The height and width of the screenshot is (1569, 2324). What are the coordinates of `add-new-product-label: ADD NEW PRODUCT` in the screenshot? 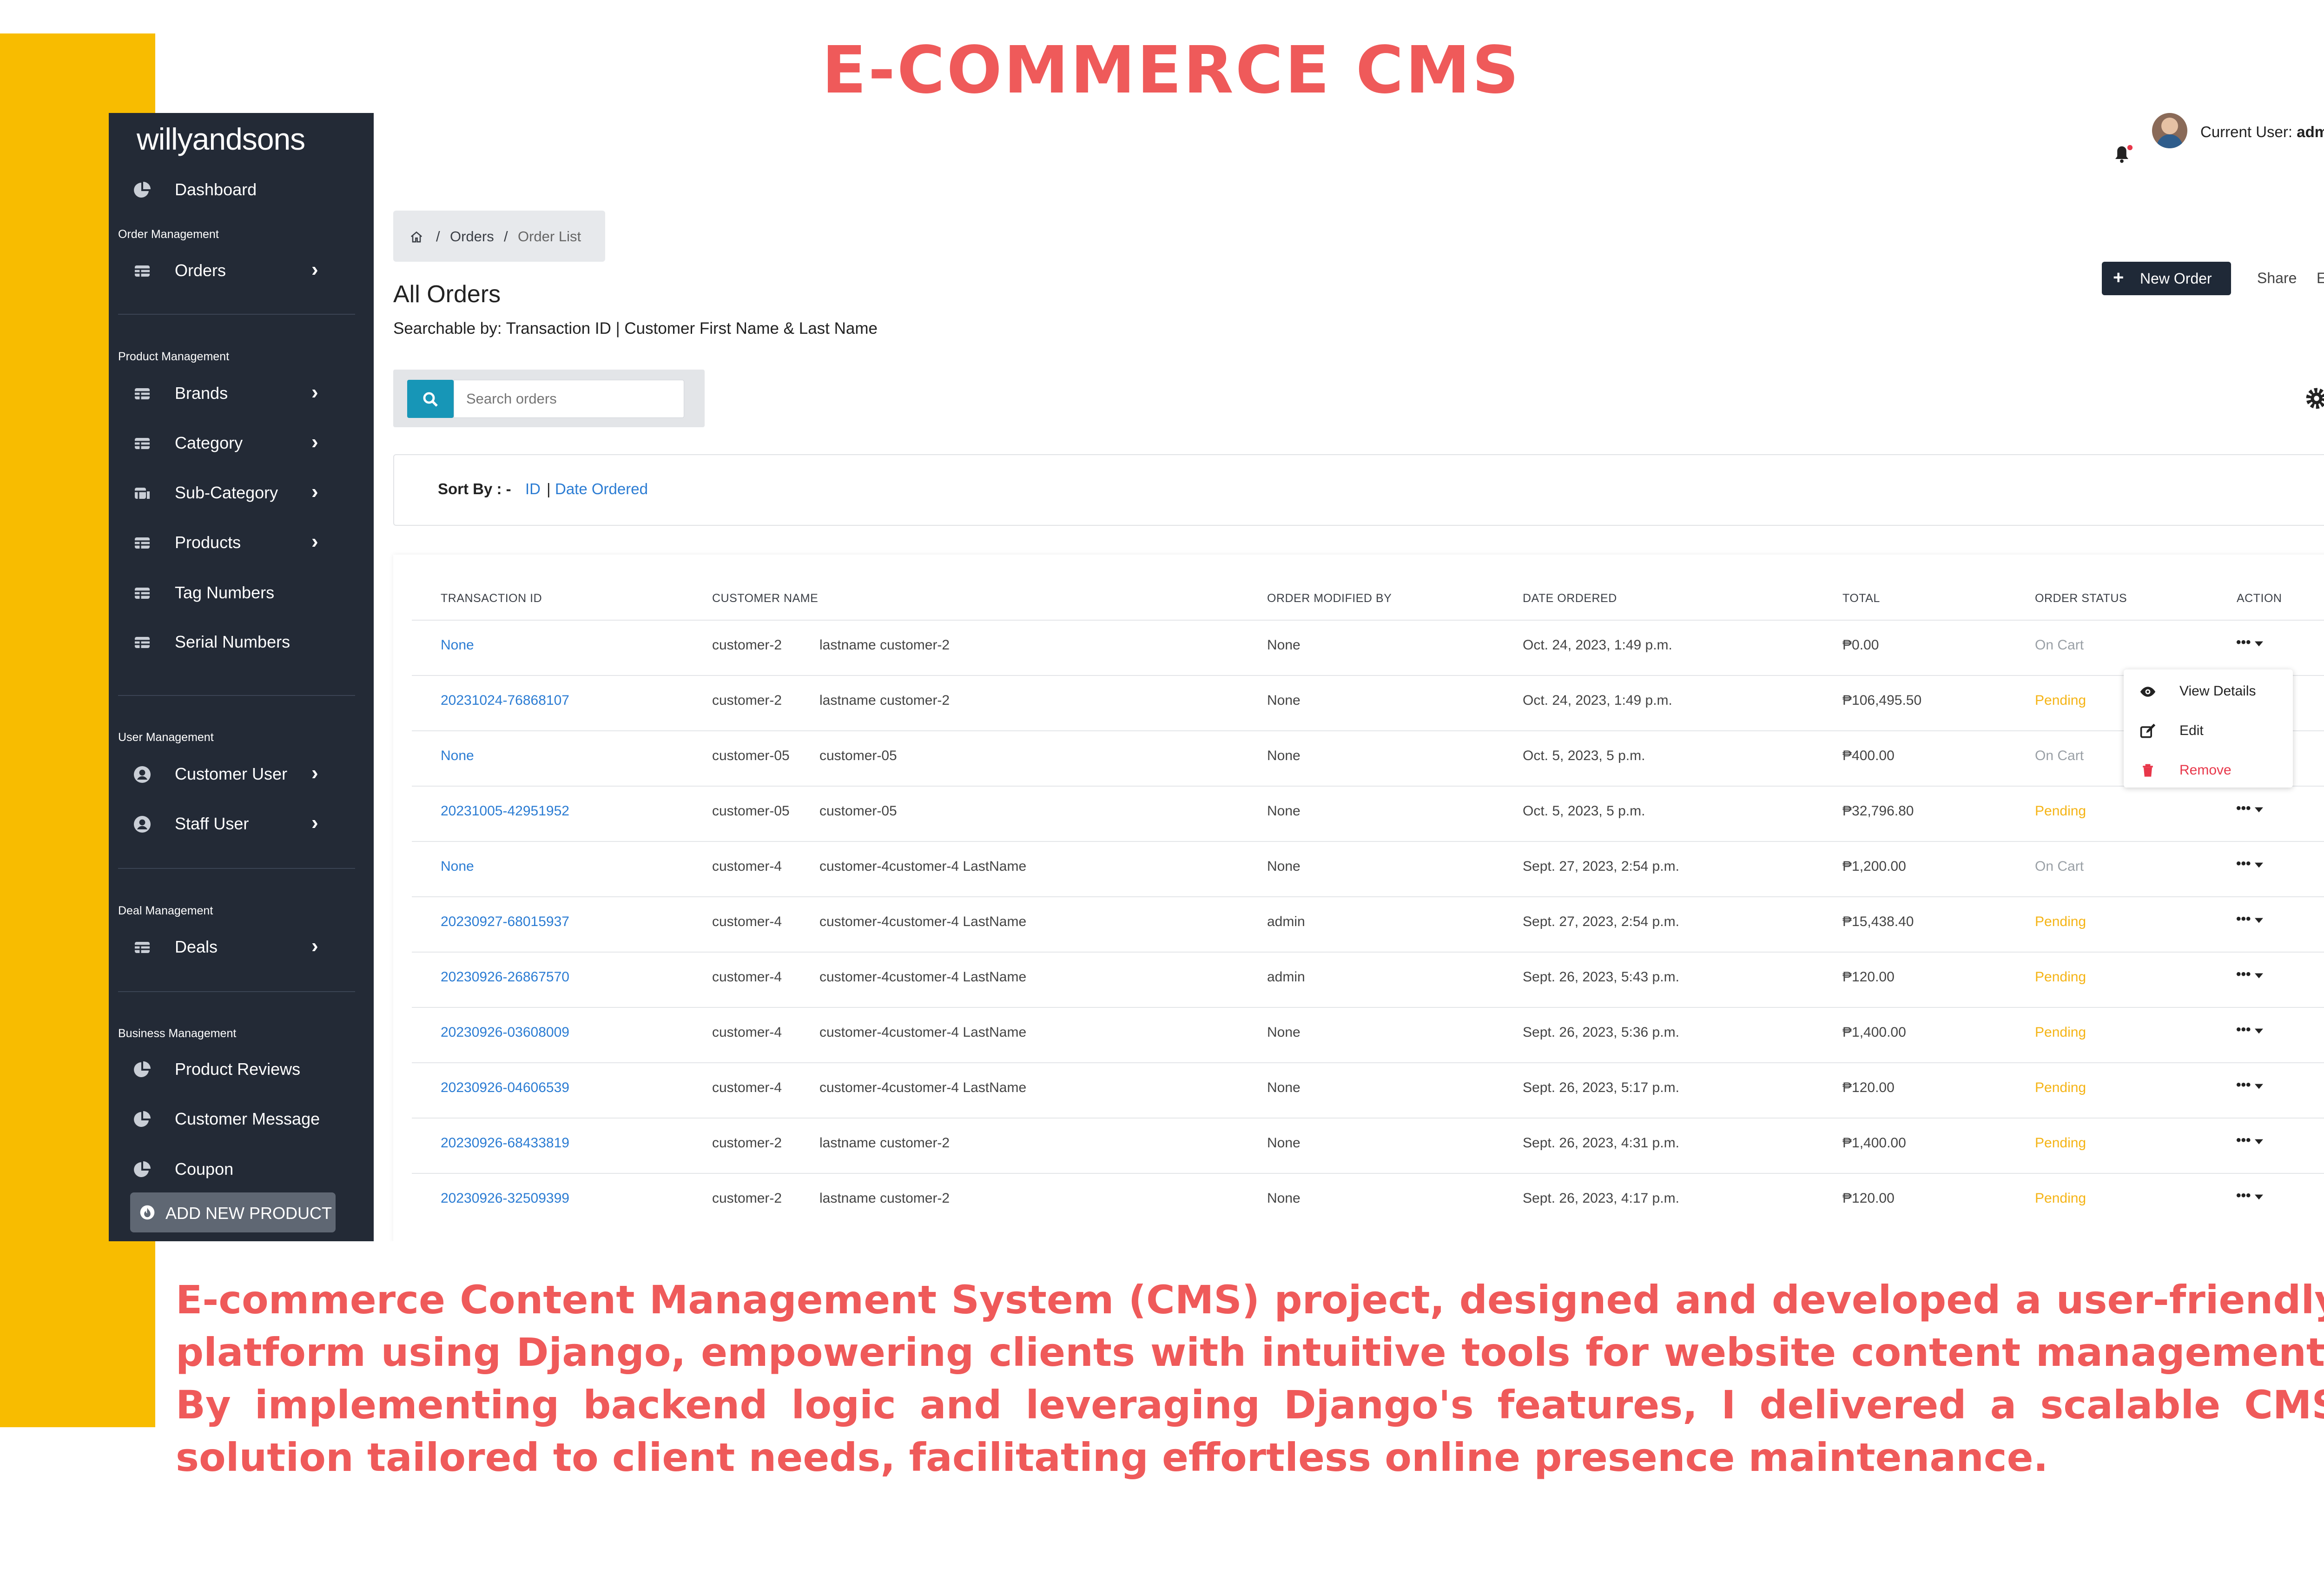 It's located at (248, 1213).